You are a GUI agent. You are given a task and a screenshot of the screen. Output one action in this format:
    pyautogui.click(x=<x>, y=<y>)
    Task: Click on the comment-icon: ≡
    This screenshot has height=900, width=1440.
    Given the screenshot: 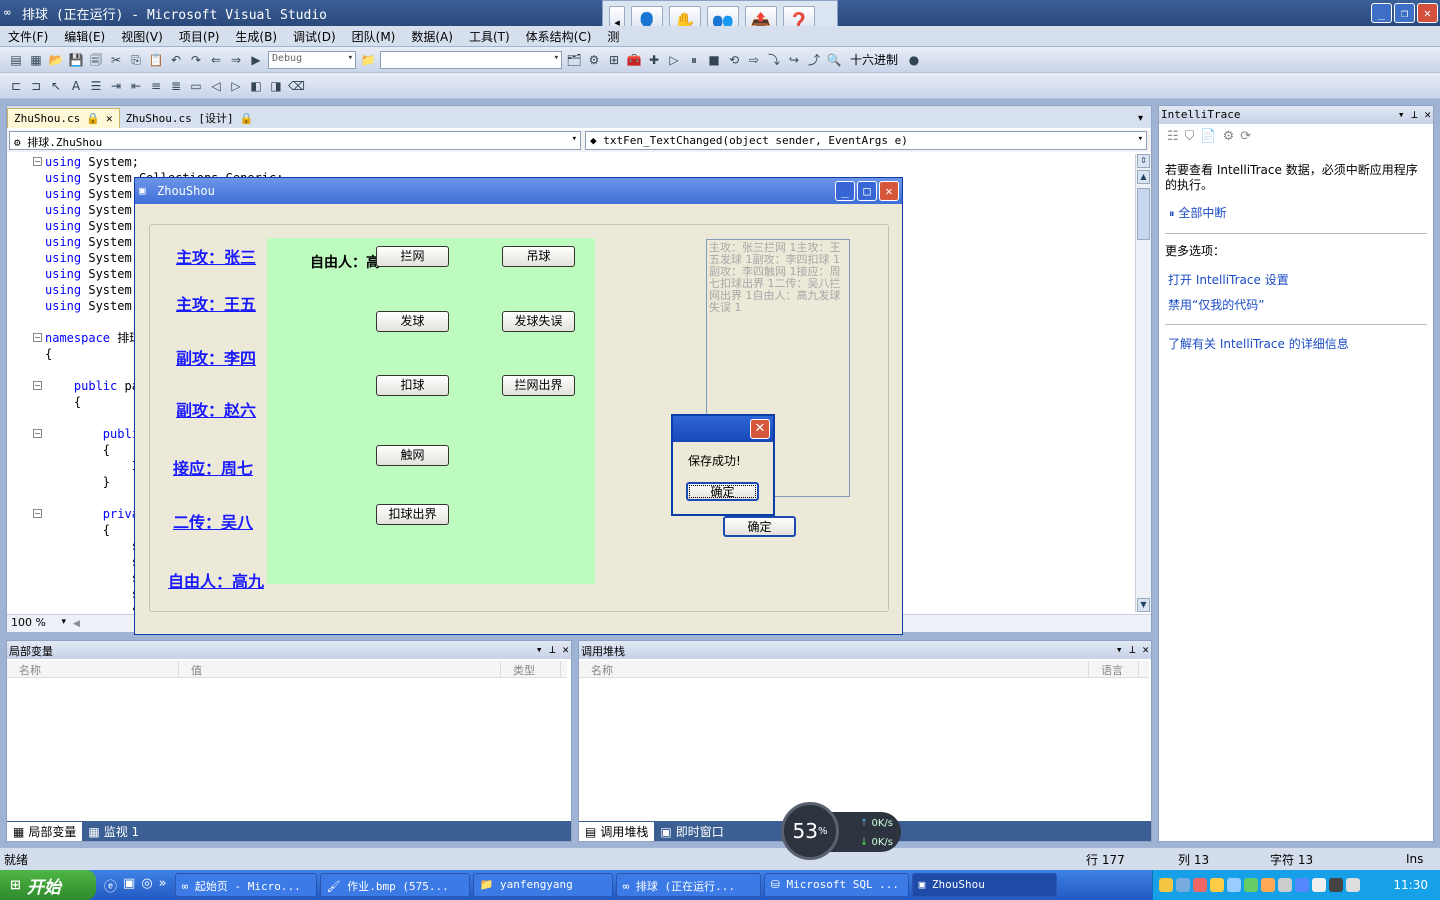 What is the action you would take?
    pyautogui.click(x=156, y=86)
    